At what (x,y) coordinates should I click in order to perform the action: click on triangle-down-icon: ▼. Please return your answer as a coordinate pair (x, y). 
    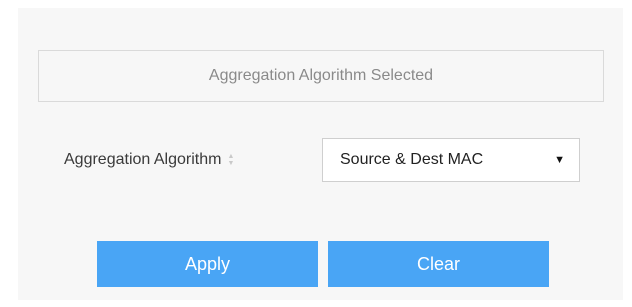
    Looking at the image, I should click on (559, 160).